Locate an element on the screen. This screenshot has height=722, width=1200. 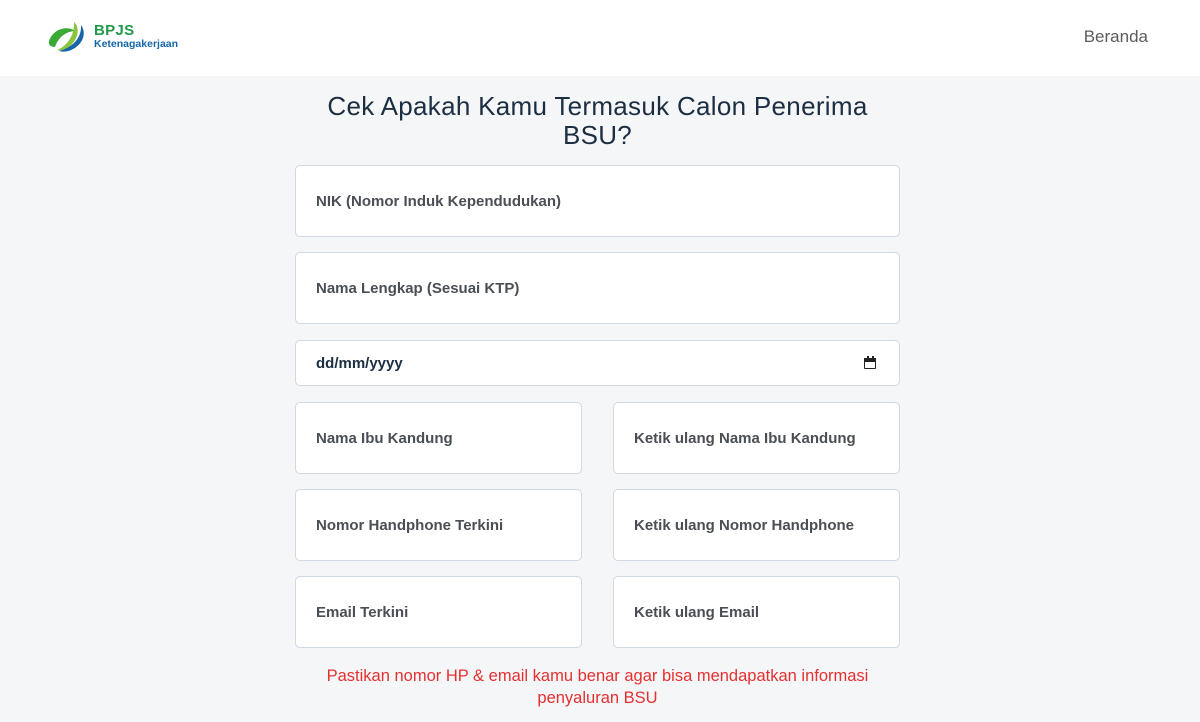
bpjs-logo-icon is located at coordinates (66, 37).